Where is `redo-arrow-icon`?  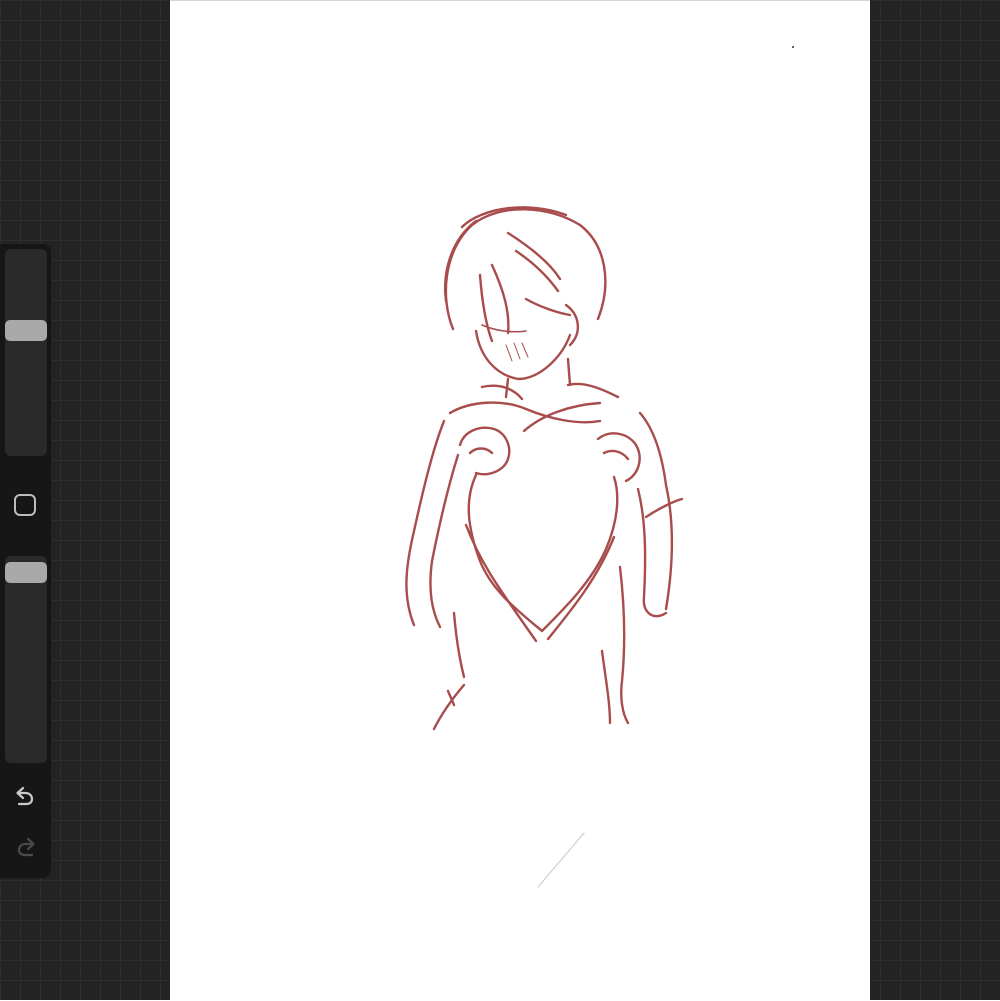 redo-arrow-icon is located at coordinates (26, 847).